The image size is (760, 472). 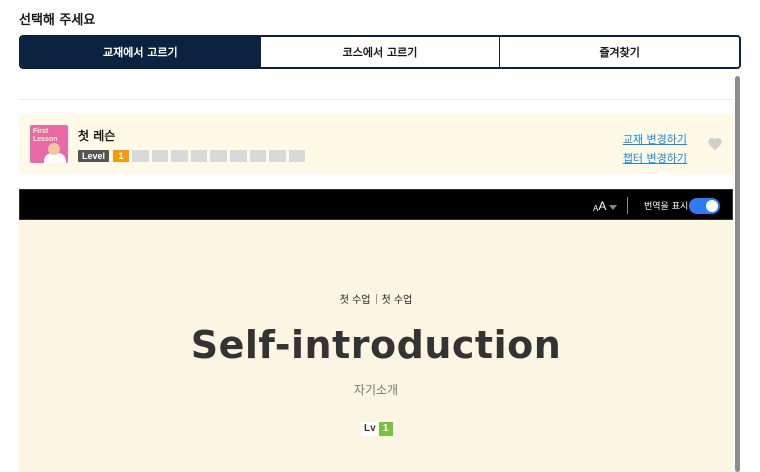 What do you see at coordinates (655, 158) in the screenshot?
I see `change-chapter-link: 챕터 변경하기` at bounding box center [655, 158].